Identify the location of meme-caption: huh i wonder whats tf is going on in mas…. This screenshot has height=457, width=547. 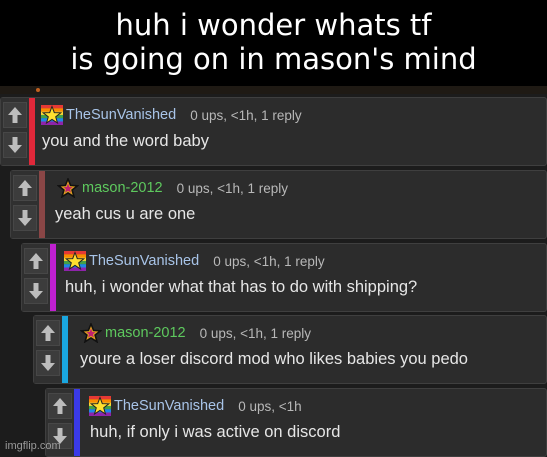
(273, 42).